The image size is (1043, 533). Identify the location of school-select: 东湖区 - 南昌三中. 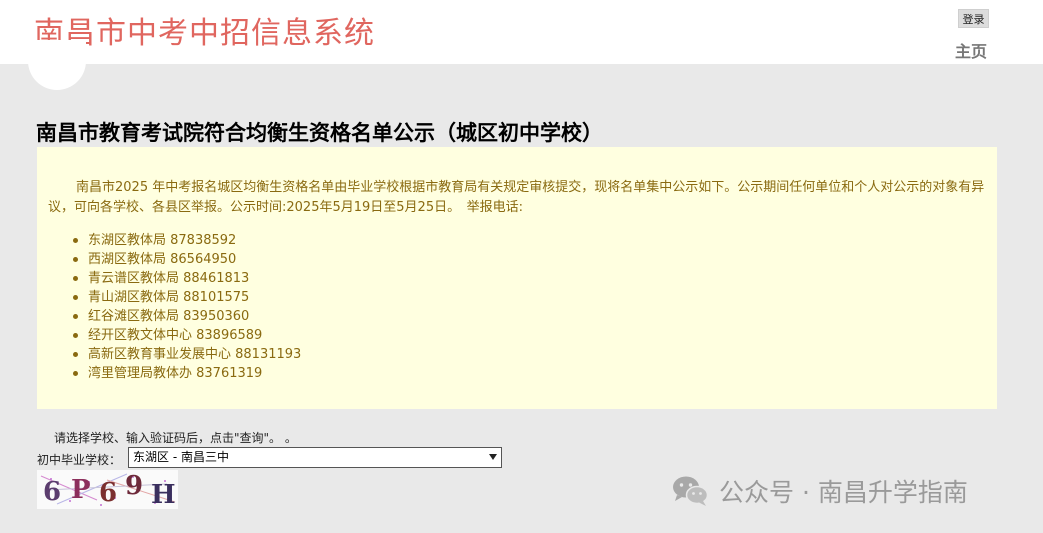
(315, 457).